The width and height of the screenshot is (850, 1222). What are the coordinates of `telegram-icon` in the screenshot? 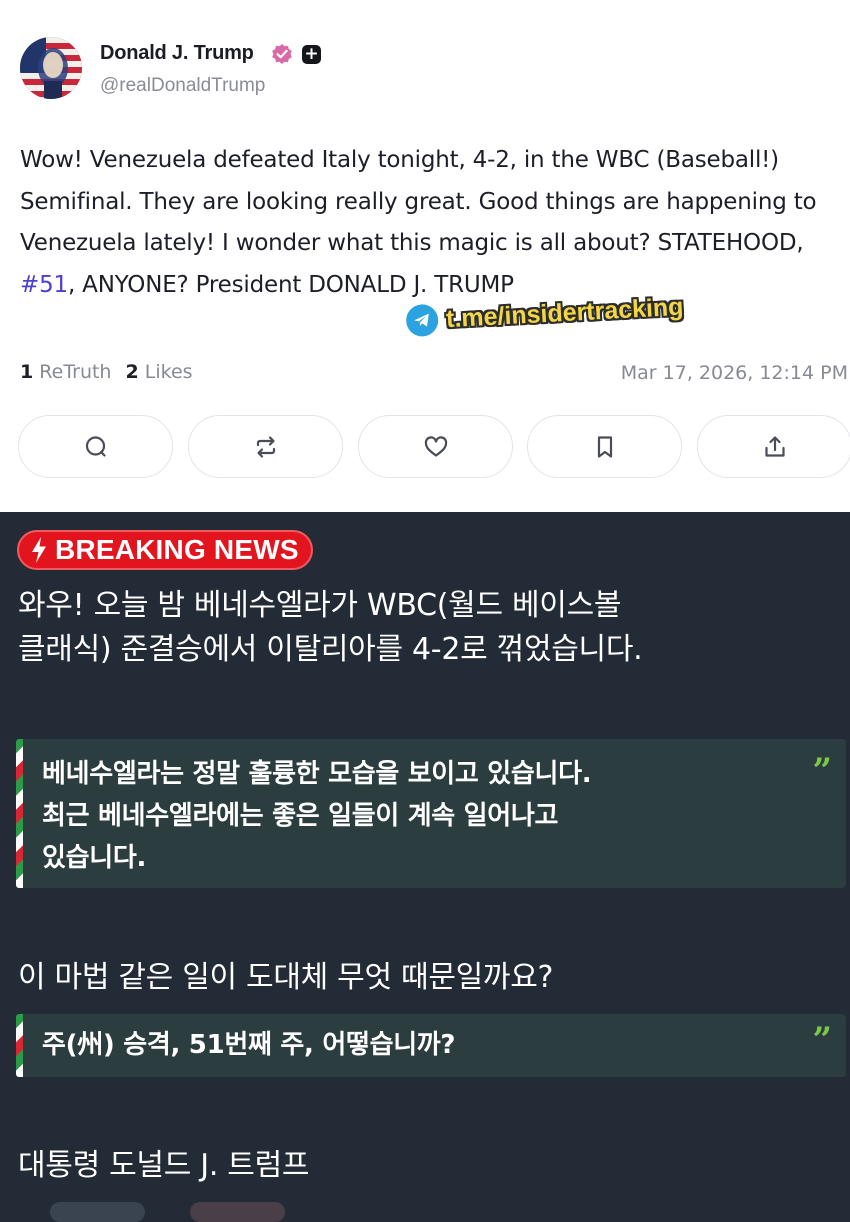 It's located at (422, 320).